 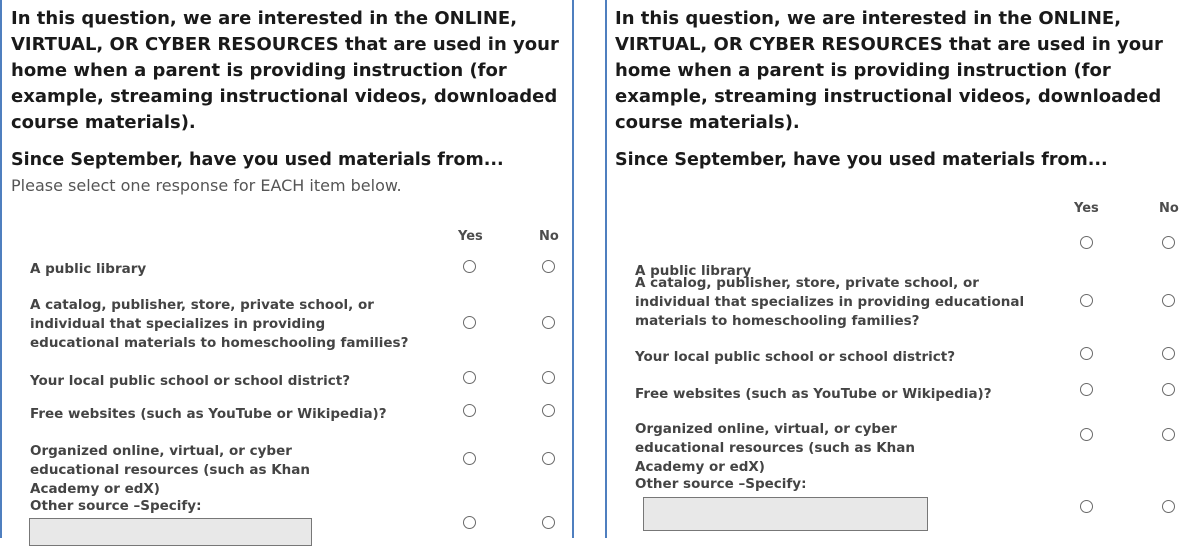 I want to click on item-label-public-library: A public library, so click(x=88, y=269).